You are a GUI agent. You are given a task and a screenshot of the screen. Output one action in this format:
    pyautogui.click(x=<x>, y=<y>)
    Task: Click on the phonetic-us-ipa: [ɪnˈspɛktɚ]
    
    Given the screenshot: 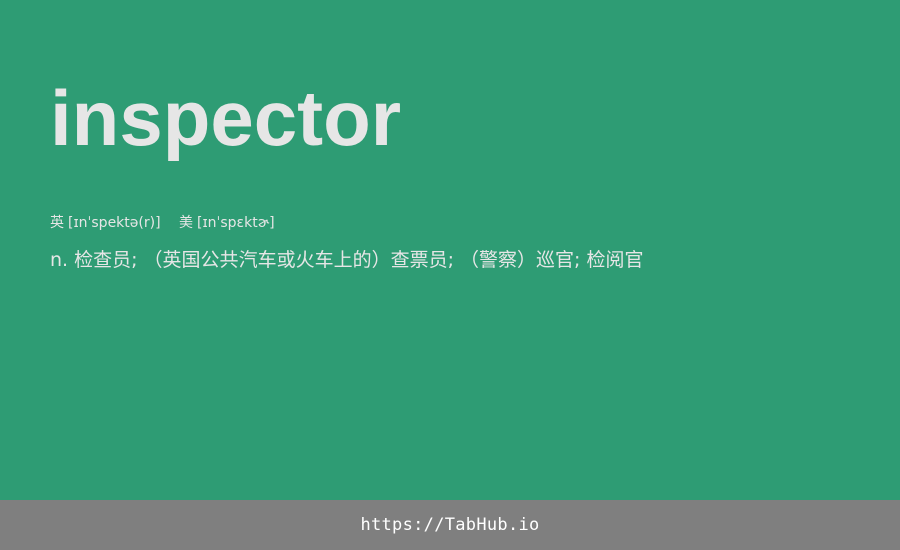 What is the action you would take?
    pyautogui.click(x=235, y=223)
    